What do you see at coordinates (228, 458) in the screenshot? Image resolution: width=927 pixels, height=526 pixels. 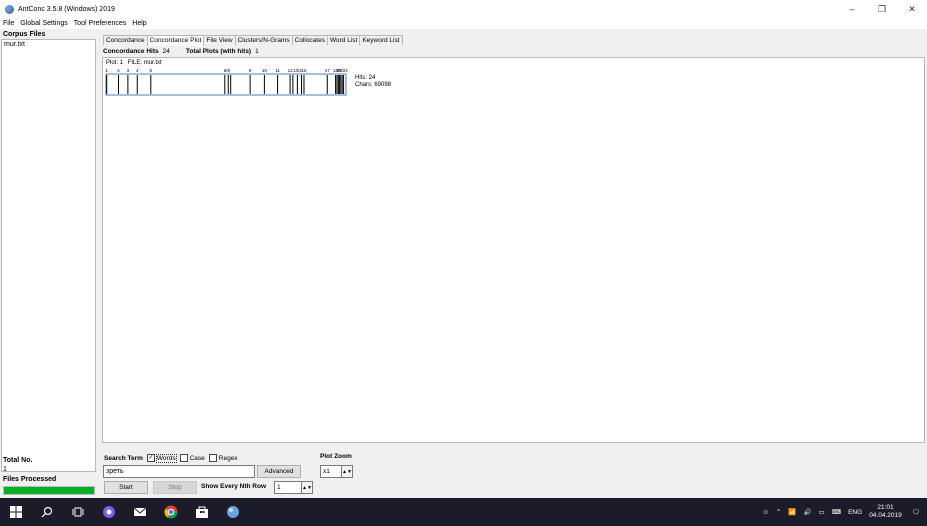 I see `regex-checkbox-label: Regex` at bounding box center [228, 458].